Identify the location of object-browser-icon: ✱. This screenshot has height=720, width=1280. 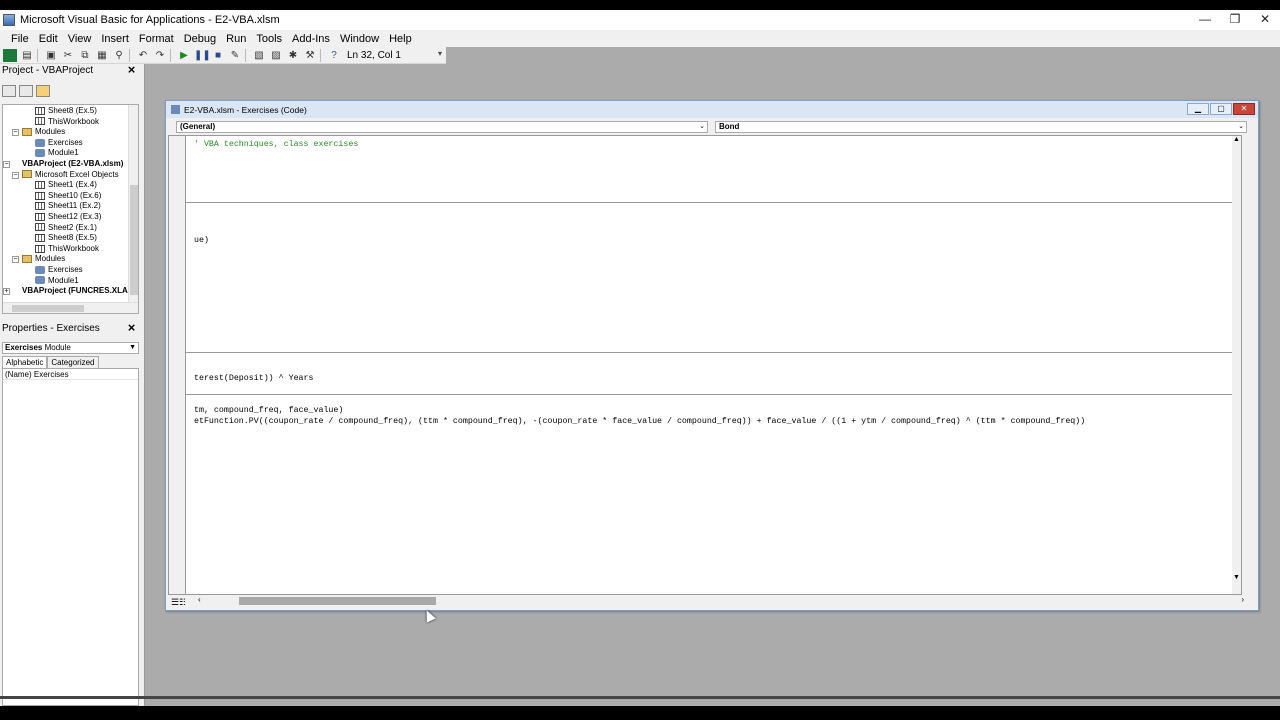
(293, 55).